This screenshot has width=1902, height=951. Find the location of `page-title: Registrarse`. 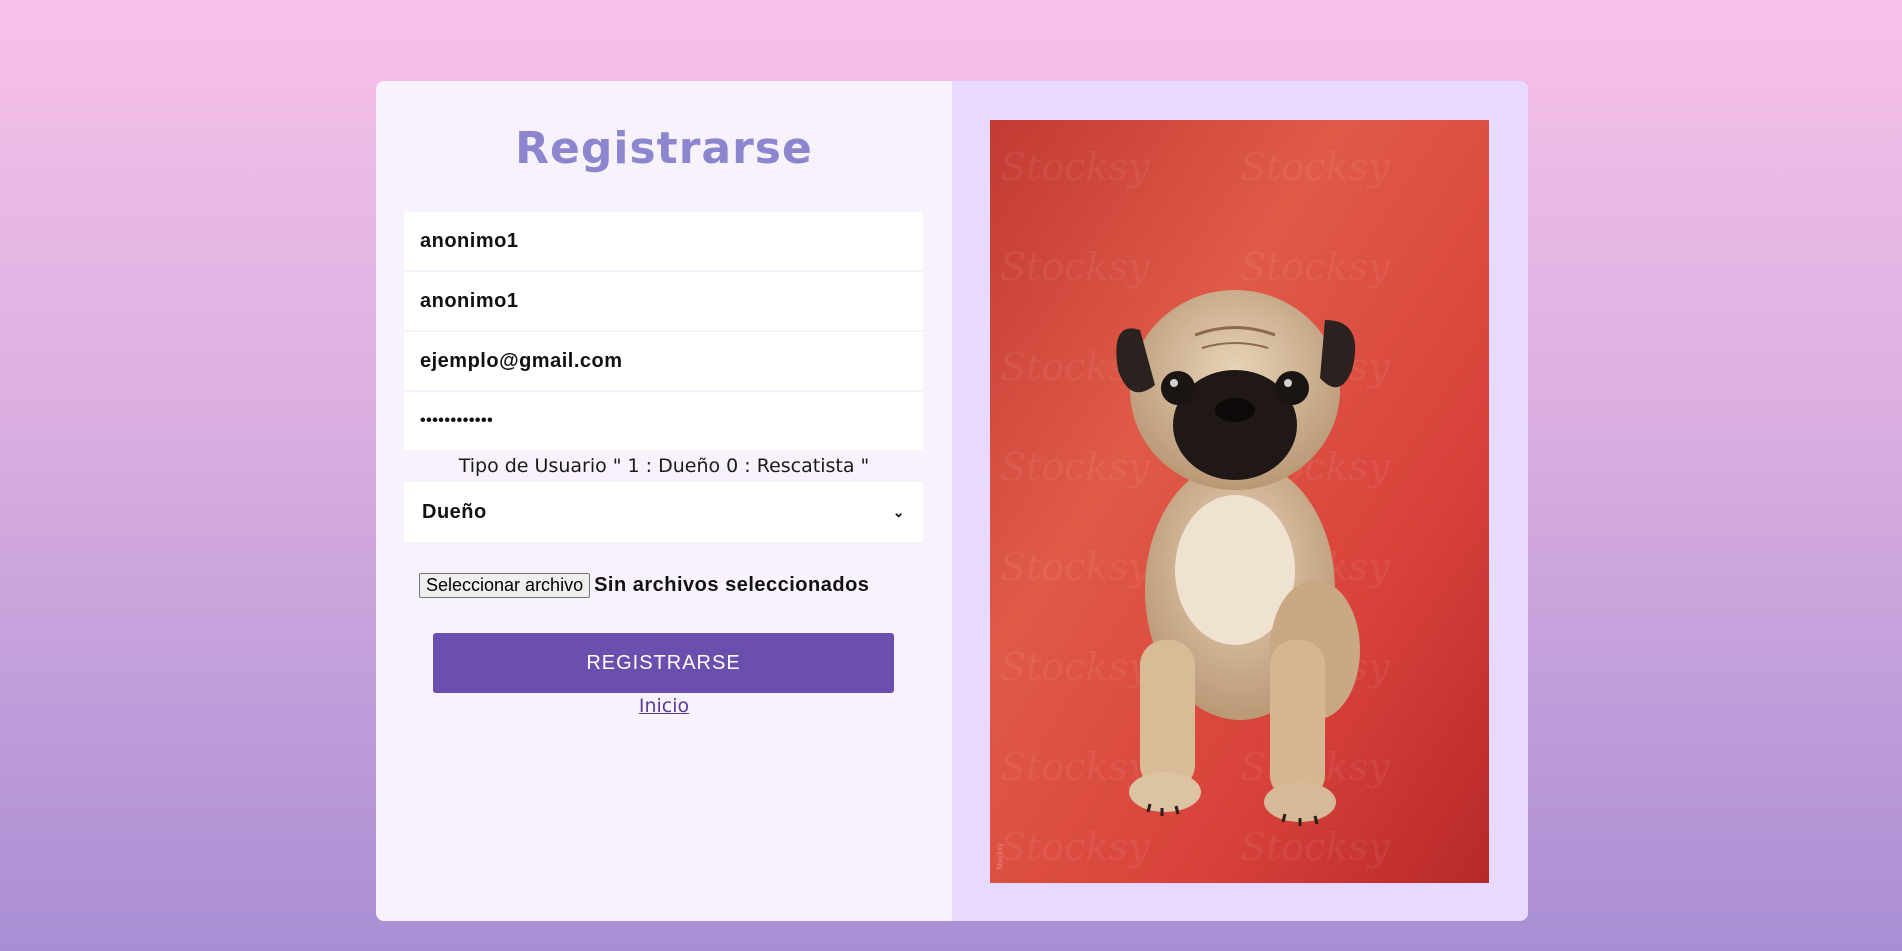

page-title: Registrarse is located at coordinates (664, 148).